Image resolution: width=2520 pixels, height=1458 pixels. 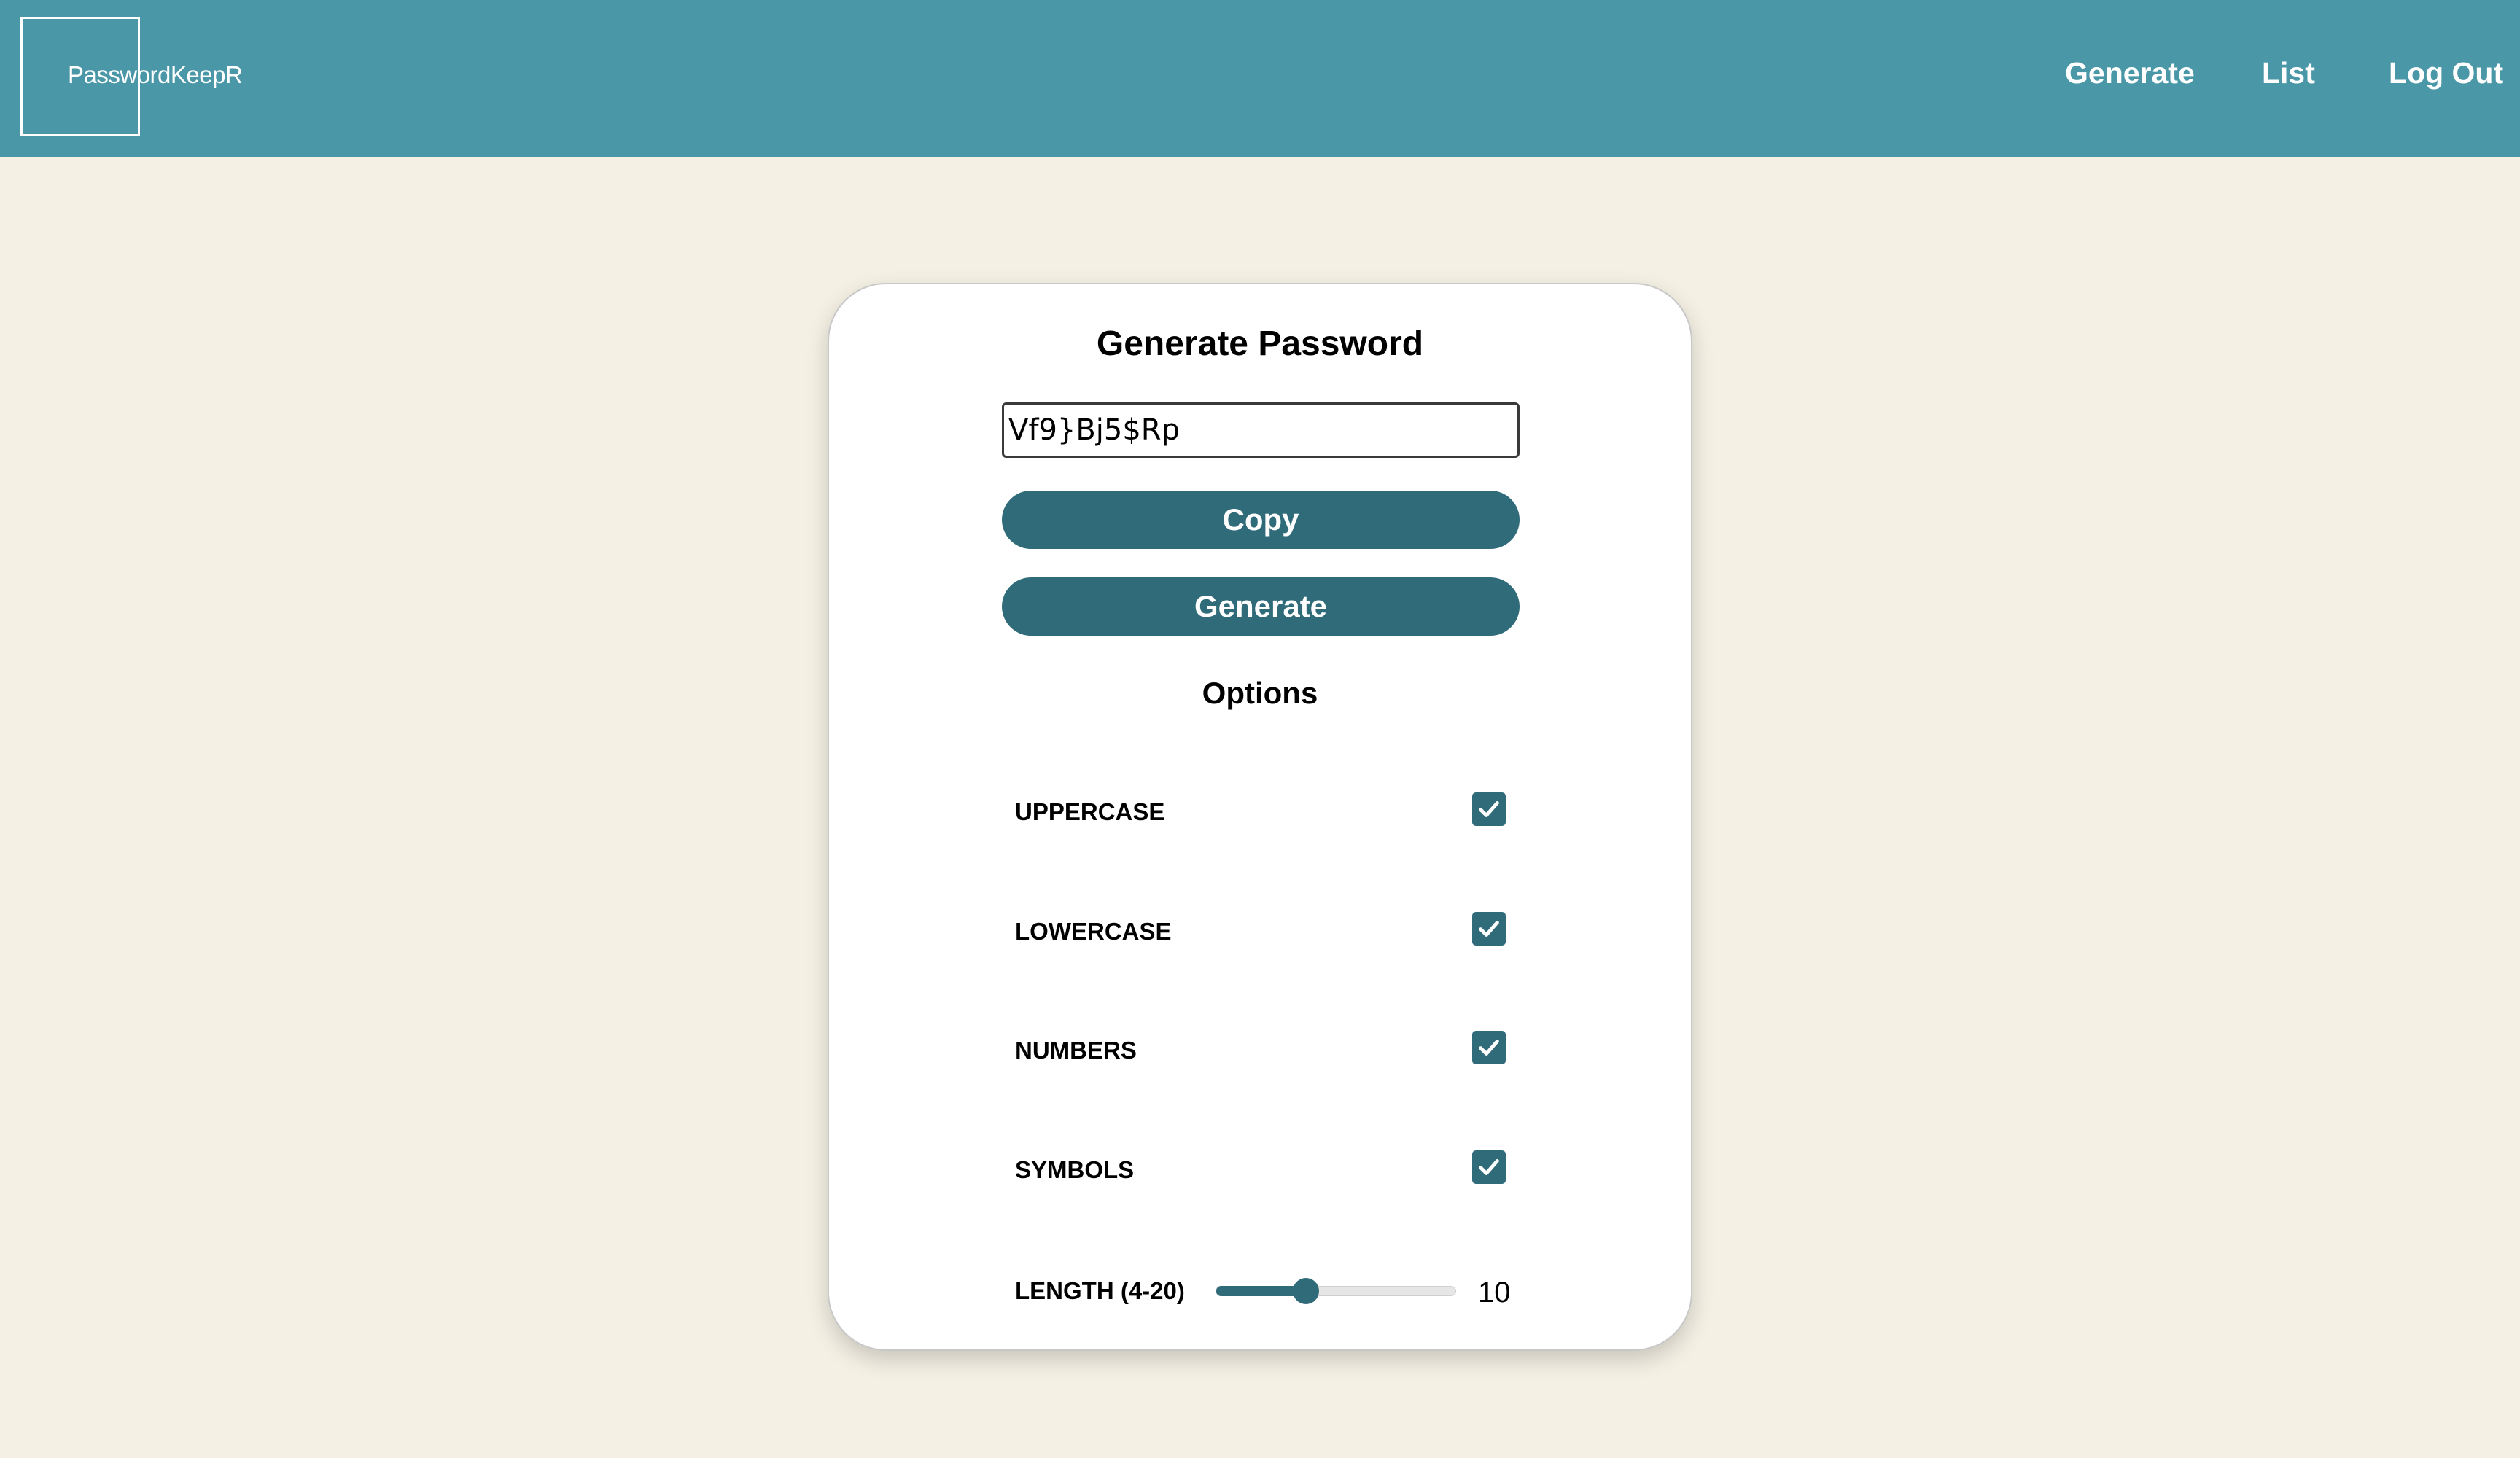 I want to click on options-heading: Options, so click(x=1260, y=693).